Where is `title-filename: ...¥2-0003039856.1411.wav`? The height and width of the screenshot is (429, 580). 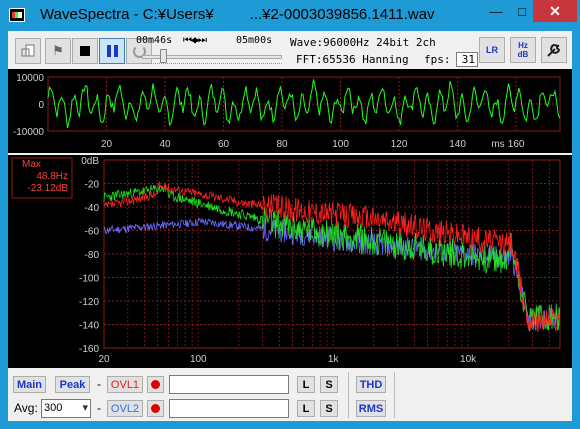
title-filename: ...¥2-0003039856.1411.wav is located at coordinates (342, 14).